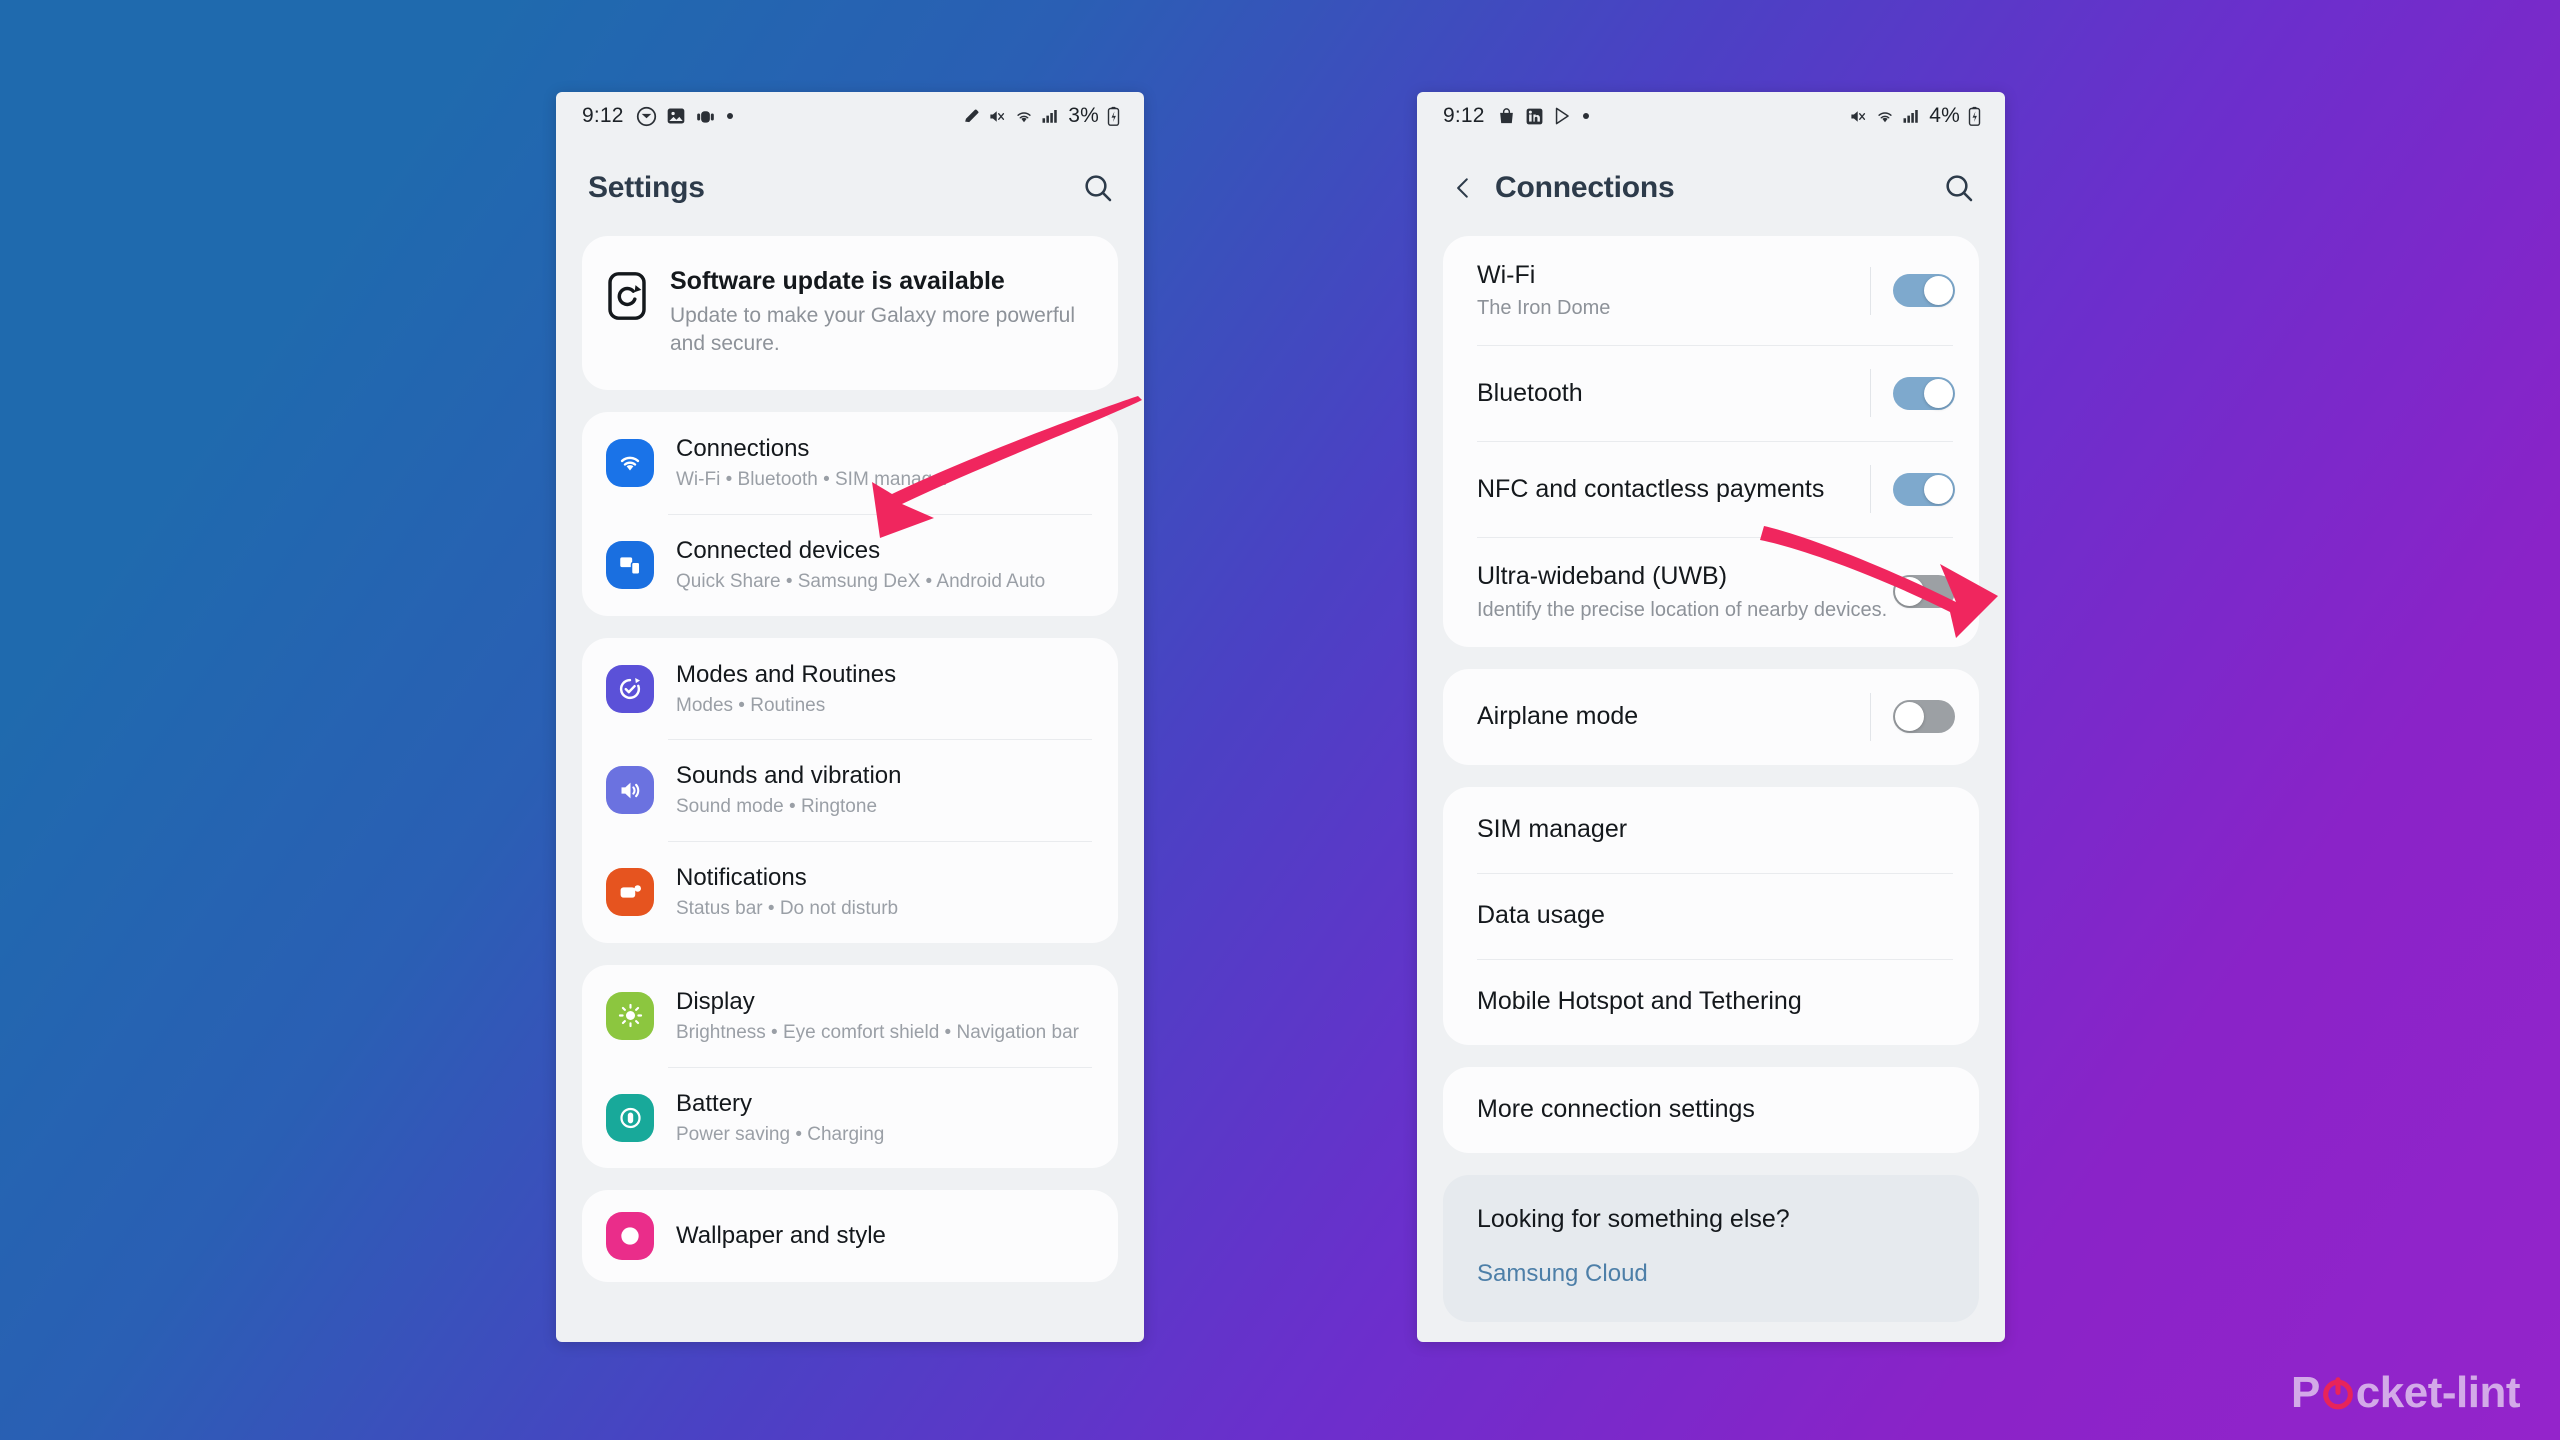  I want to click on pencil-icon, so click(971, 116).